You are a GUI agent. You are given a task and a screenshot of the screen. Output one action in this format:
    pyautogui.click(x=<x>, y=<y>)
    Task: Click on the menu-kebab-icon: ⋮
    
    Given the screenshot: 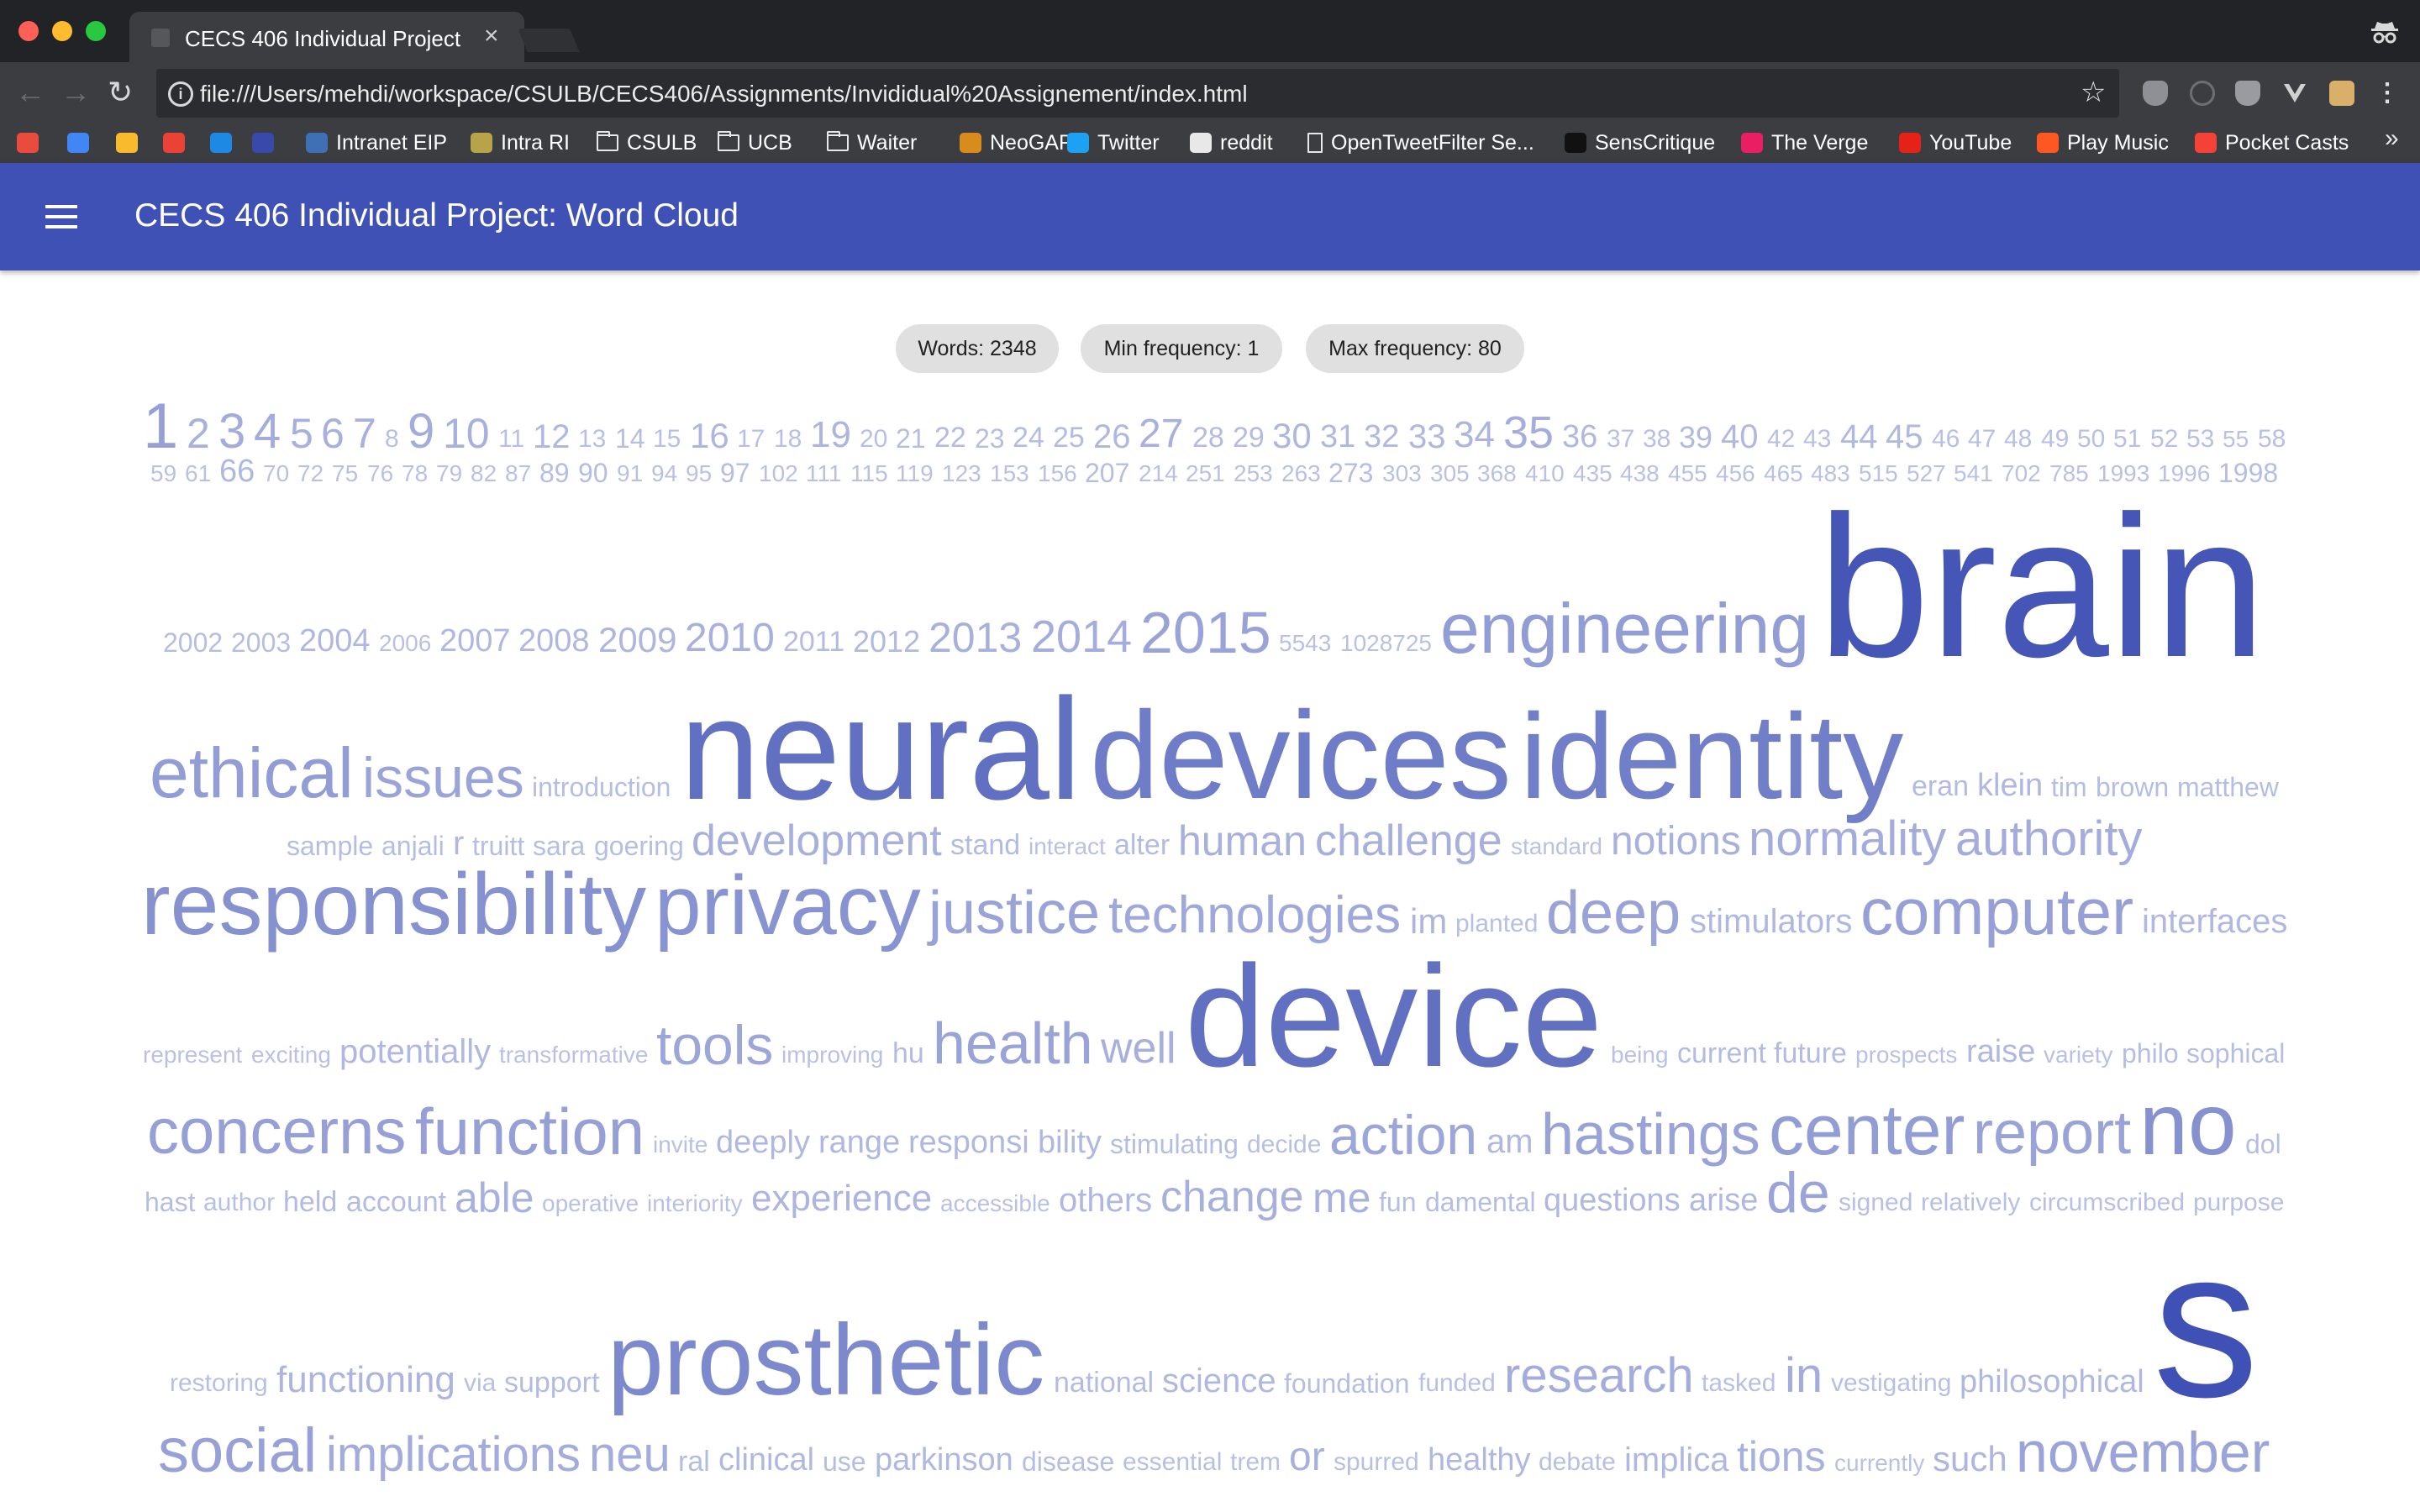 What is the action you would take?
    pyautogui.click(x=2388, y=93)
    